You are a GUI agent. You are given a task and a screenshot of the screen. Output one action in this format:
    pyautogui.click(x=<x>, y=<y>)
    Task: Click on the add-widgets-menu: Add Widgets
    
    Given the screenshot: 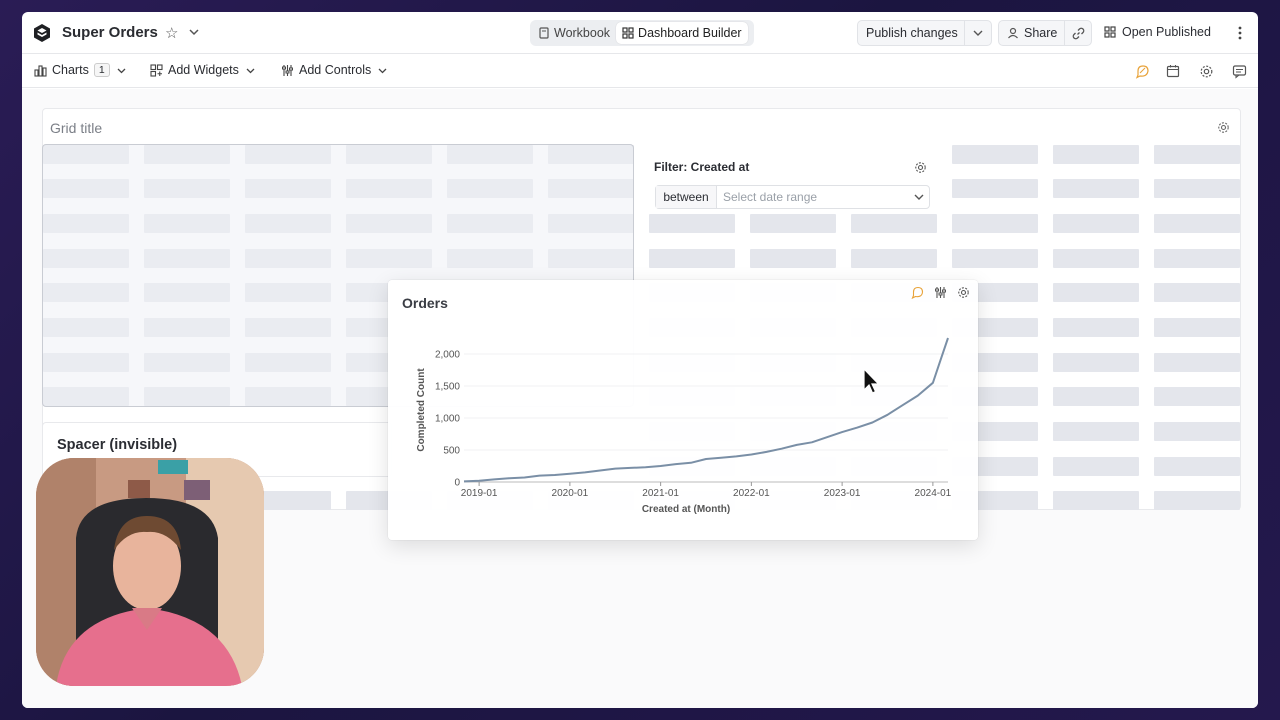 What is the action you would take?
    pyautogui.click(x=203, y=70)
    